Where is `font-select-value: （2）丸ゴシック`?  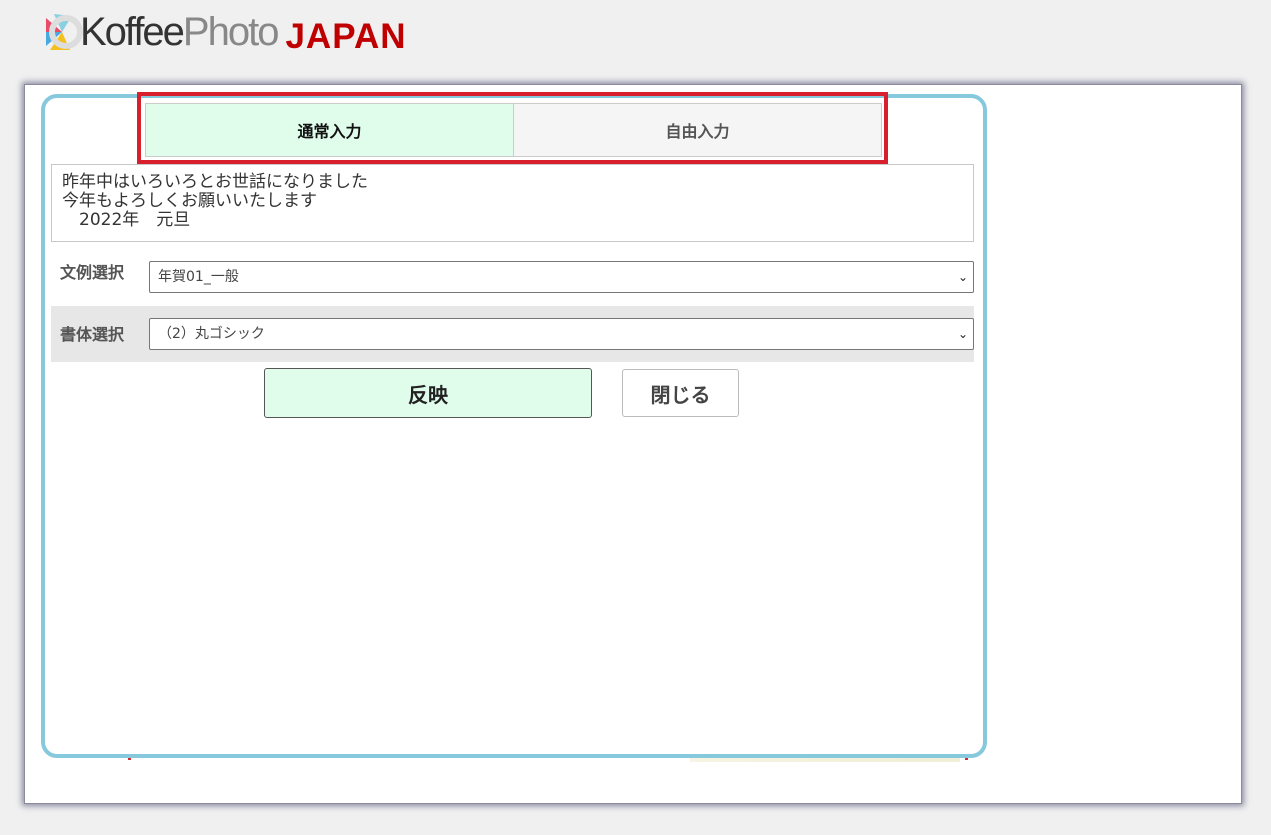 font-select-value: （2）丸ゴシック is located at coordinates (211, 334).